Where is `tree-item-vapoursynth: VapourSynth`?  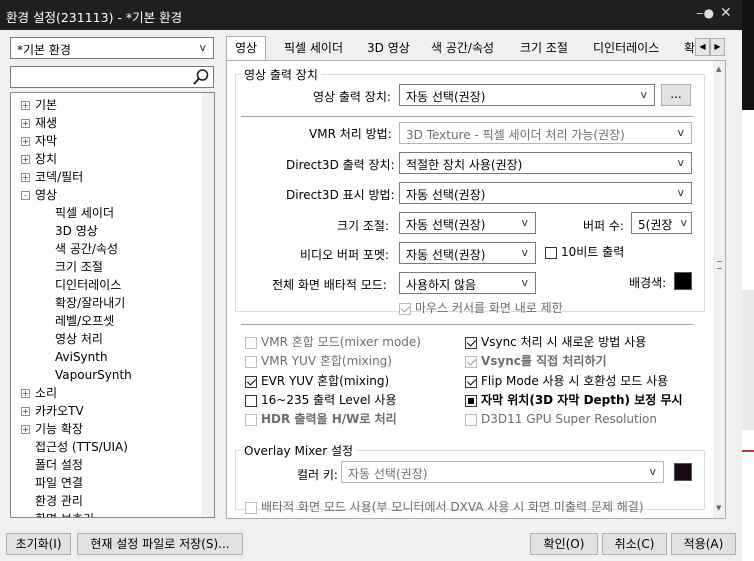 tree-item-vapoursynth: VapourSynth is located at coordinates (93, 375).